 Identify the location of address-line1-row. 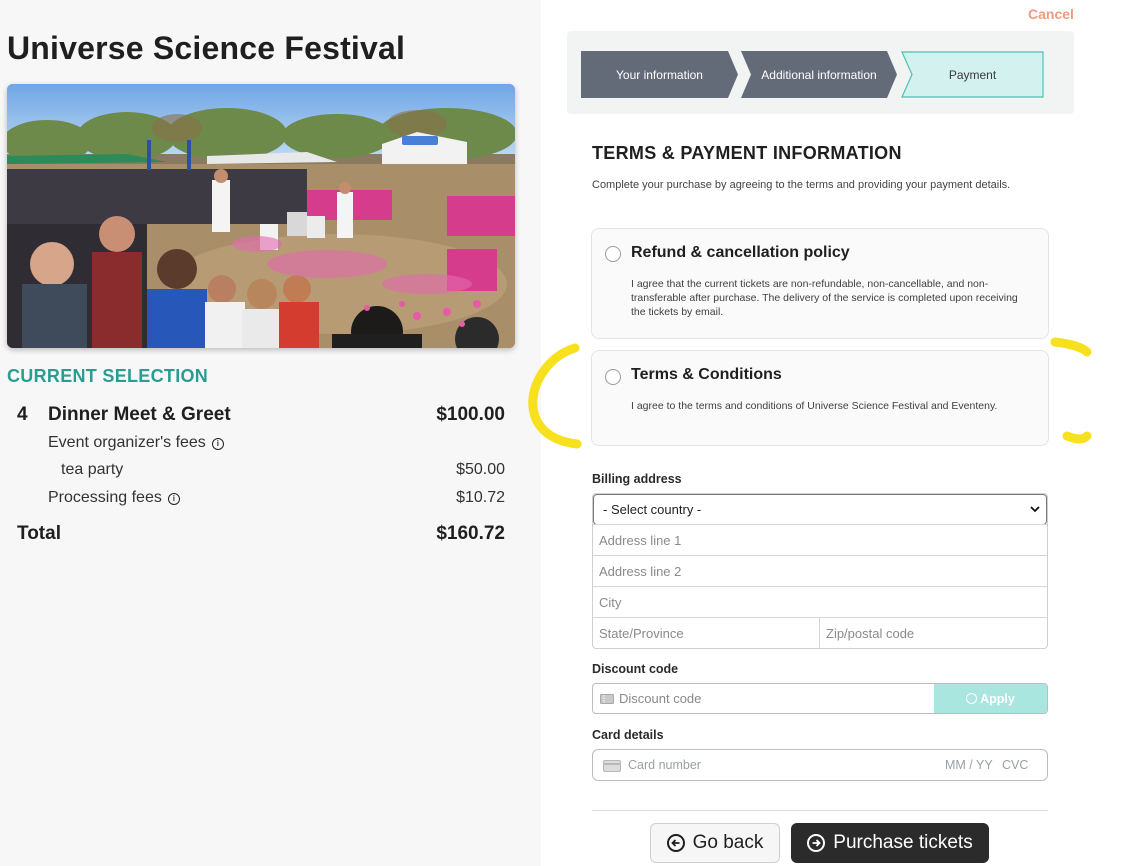
(820, 539).